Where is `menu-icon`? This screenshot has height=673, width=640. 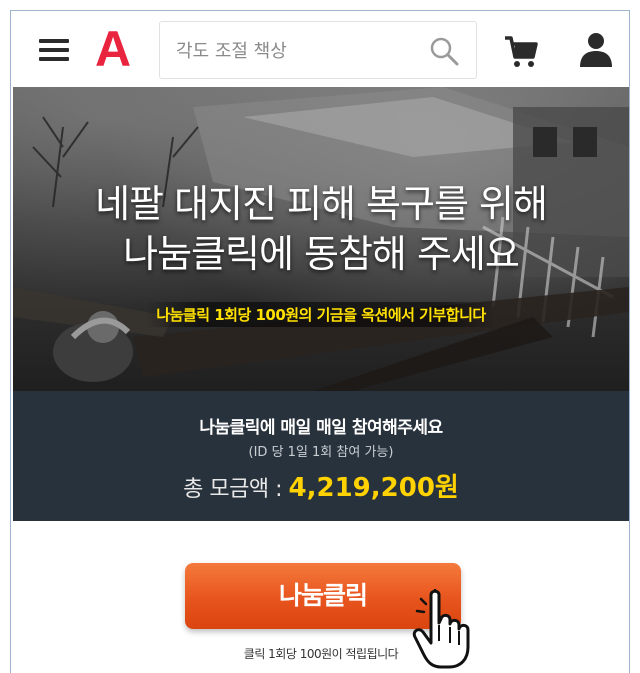 menu-icon is located at coordinates (54, 50).